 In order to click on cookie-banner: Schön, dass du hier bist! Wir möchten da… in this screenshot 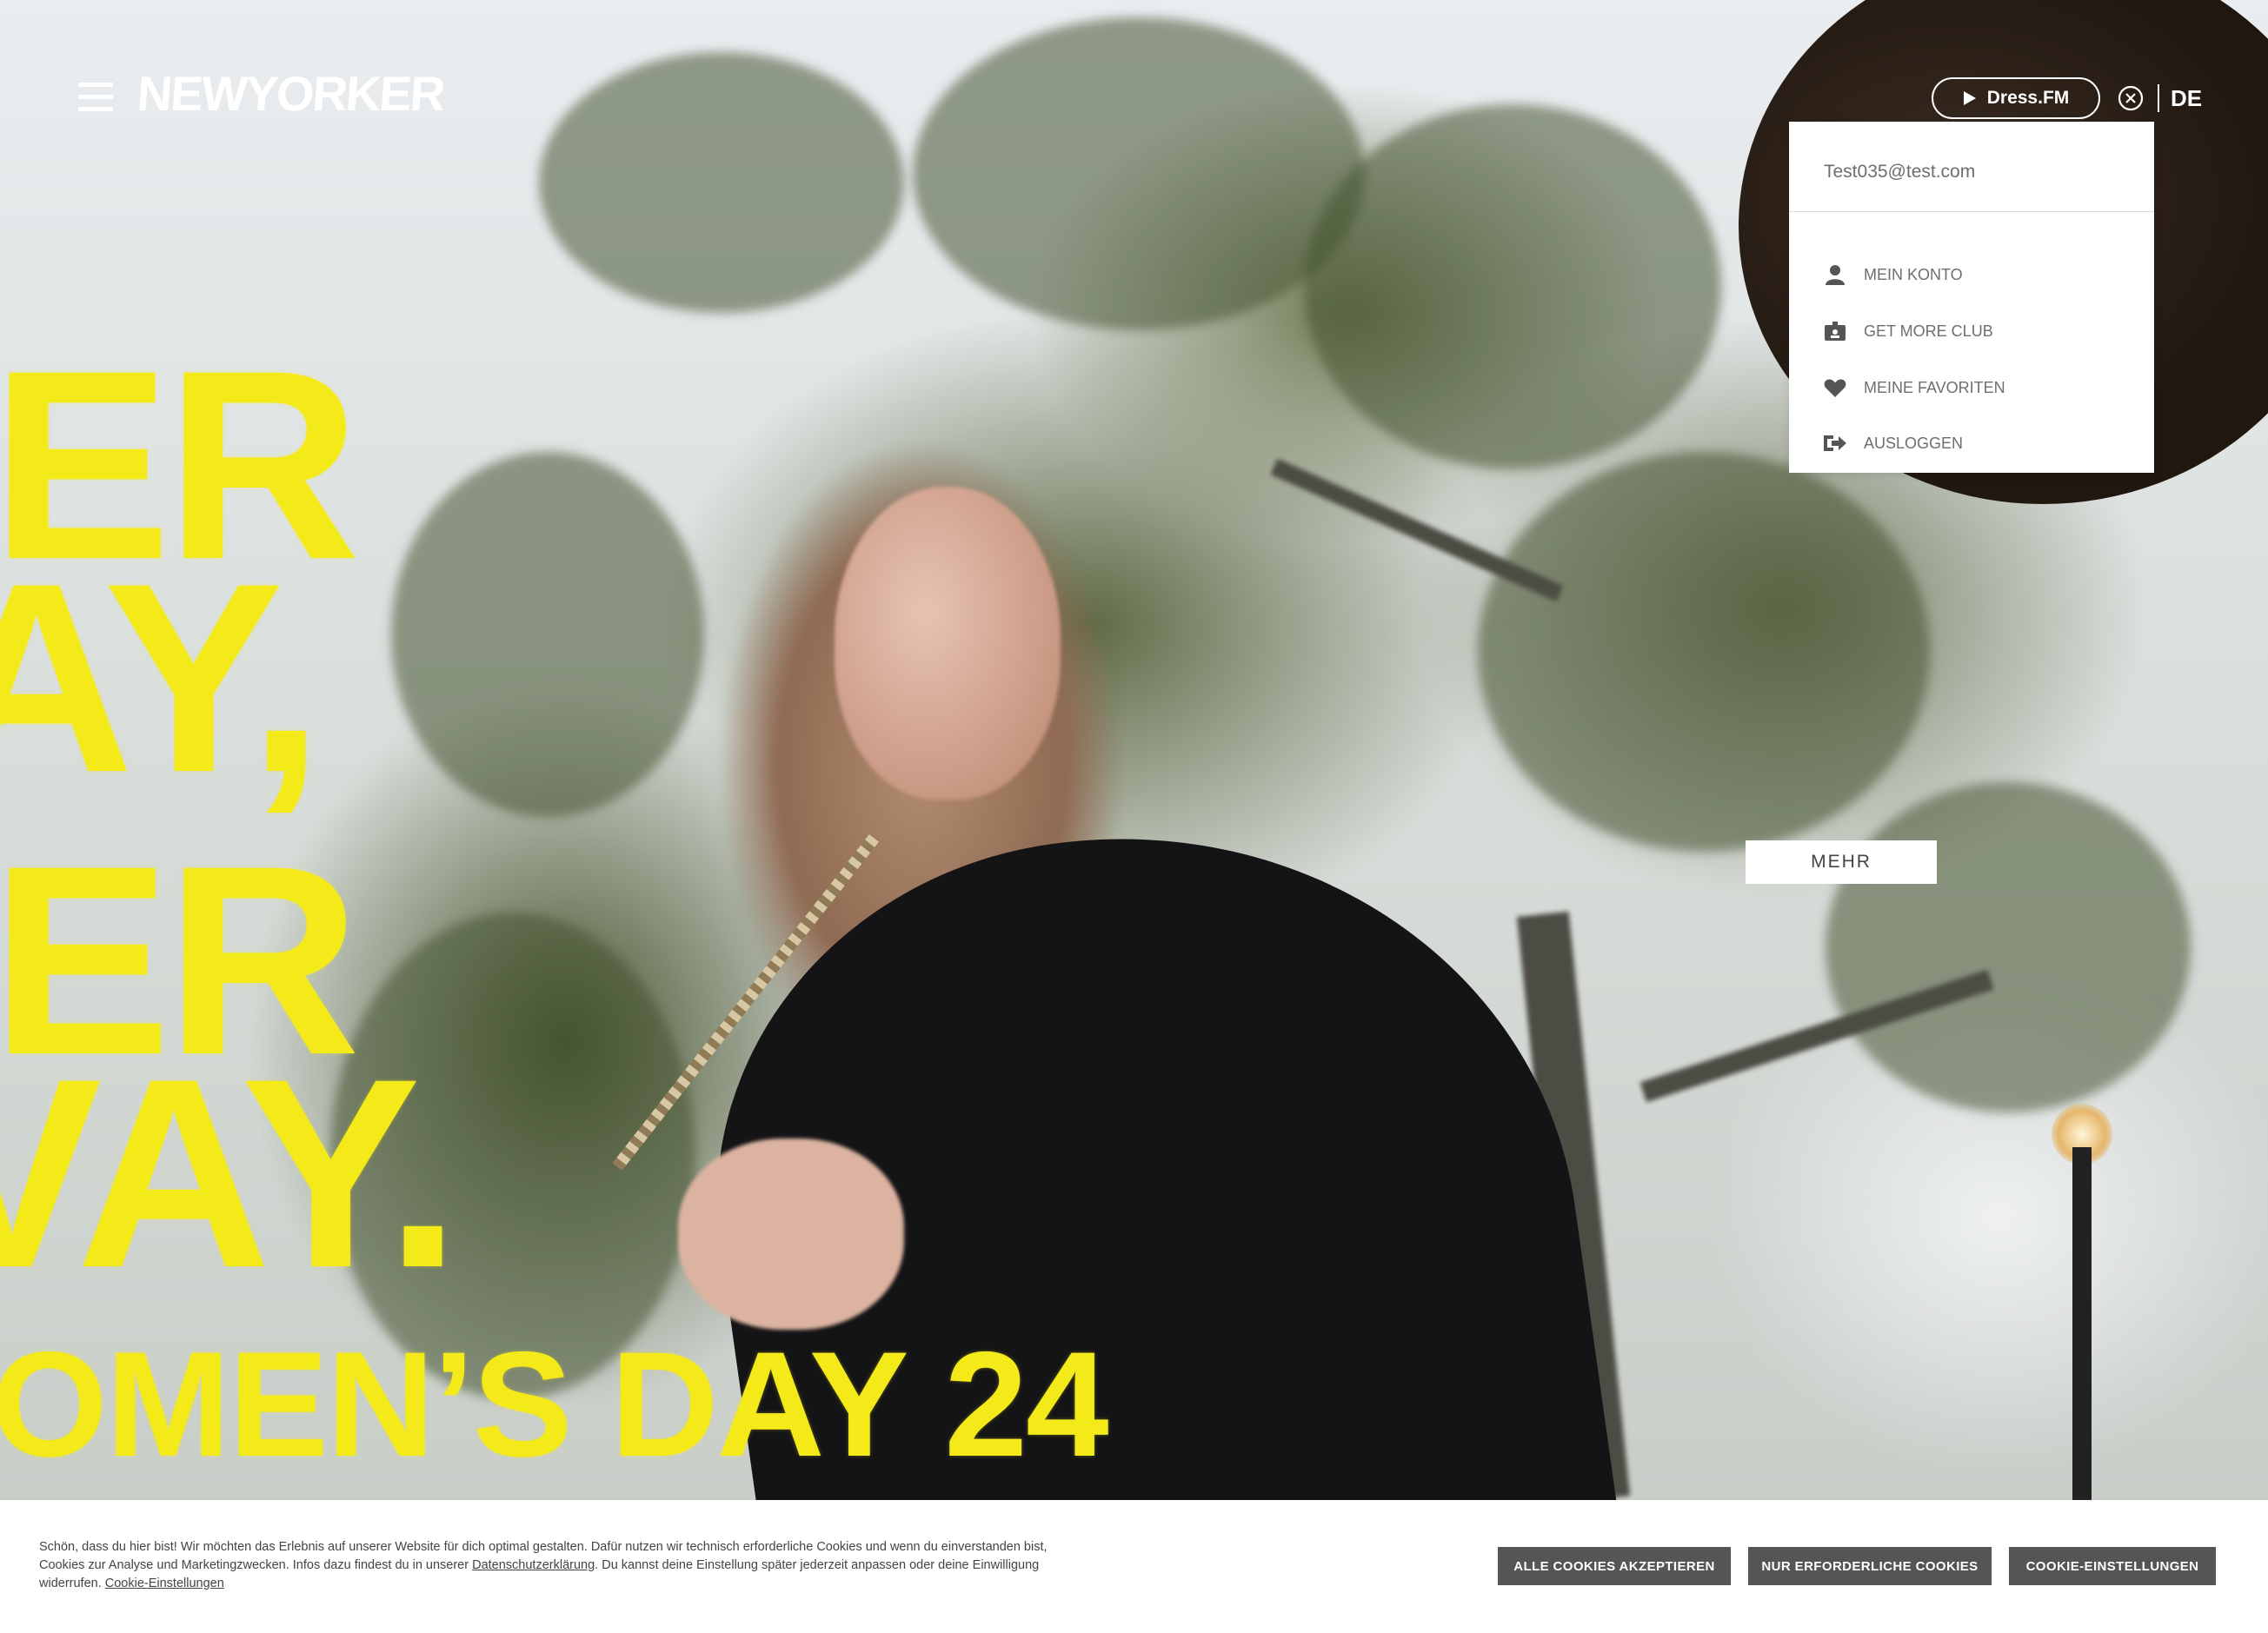, I will do `click(1134, 1566)`.